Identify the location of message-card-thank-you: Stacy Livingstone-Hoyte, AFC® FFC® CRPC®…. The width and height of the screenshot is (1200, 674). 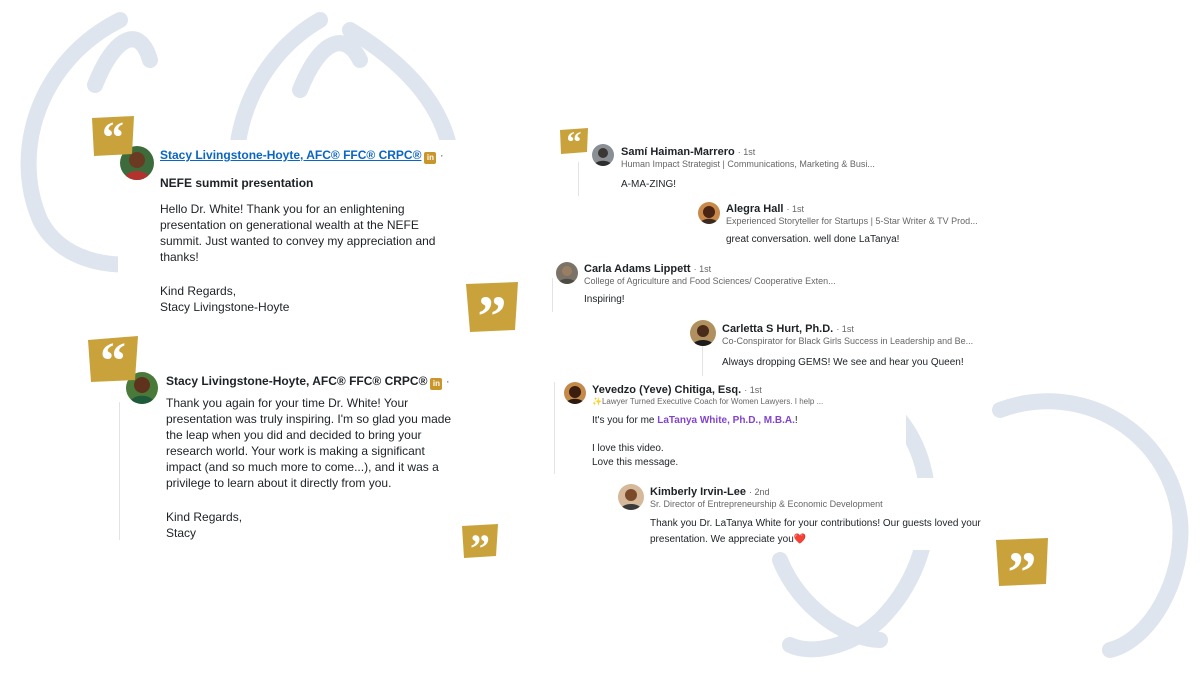
(294, 454).